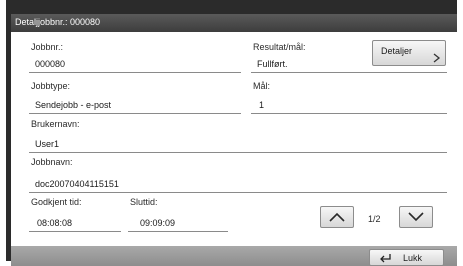 The height and width of the screenshot is (266, 463). I want to click on page-up-button, so click(337, 217).